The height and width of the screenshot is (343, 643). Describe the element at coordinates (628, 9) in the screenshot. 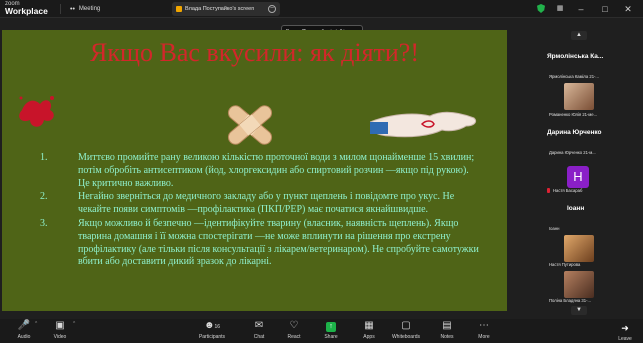

I see `close-icon: ✕` at that location.